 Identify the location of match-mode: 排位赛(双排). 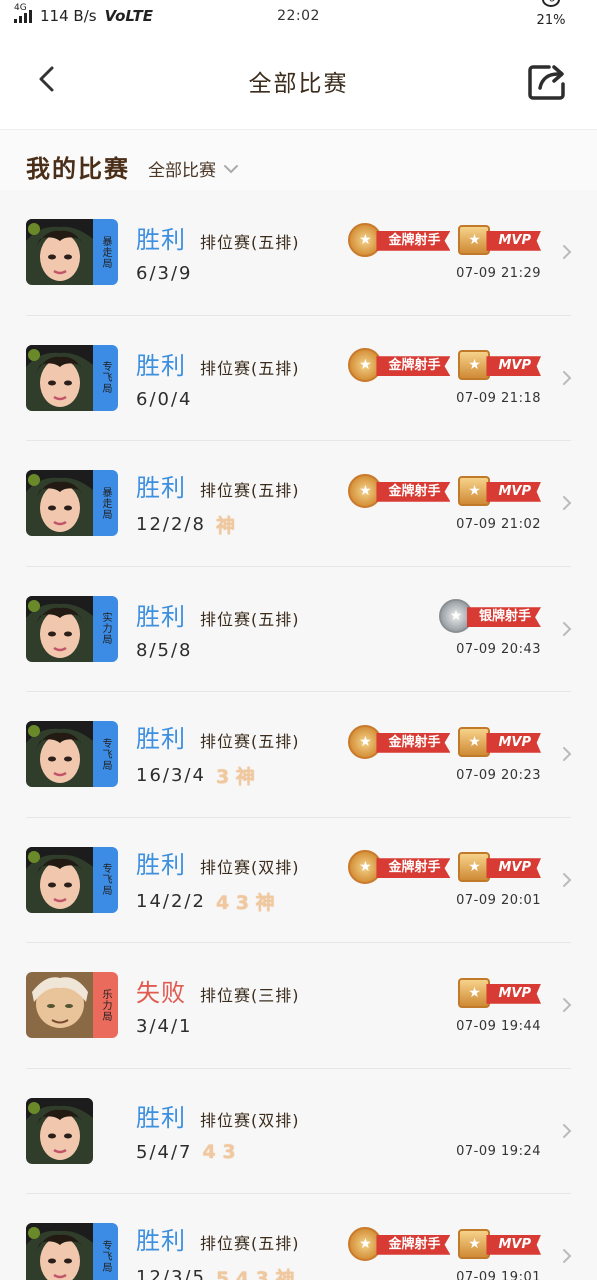
(250, 867).